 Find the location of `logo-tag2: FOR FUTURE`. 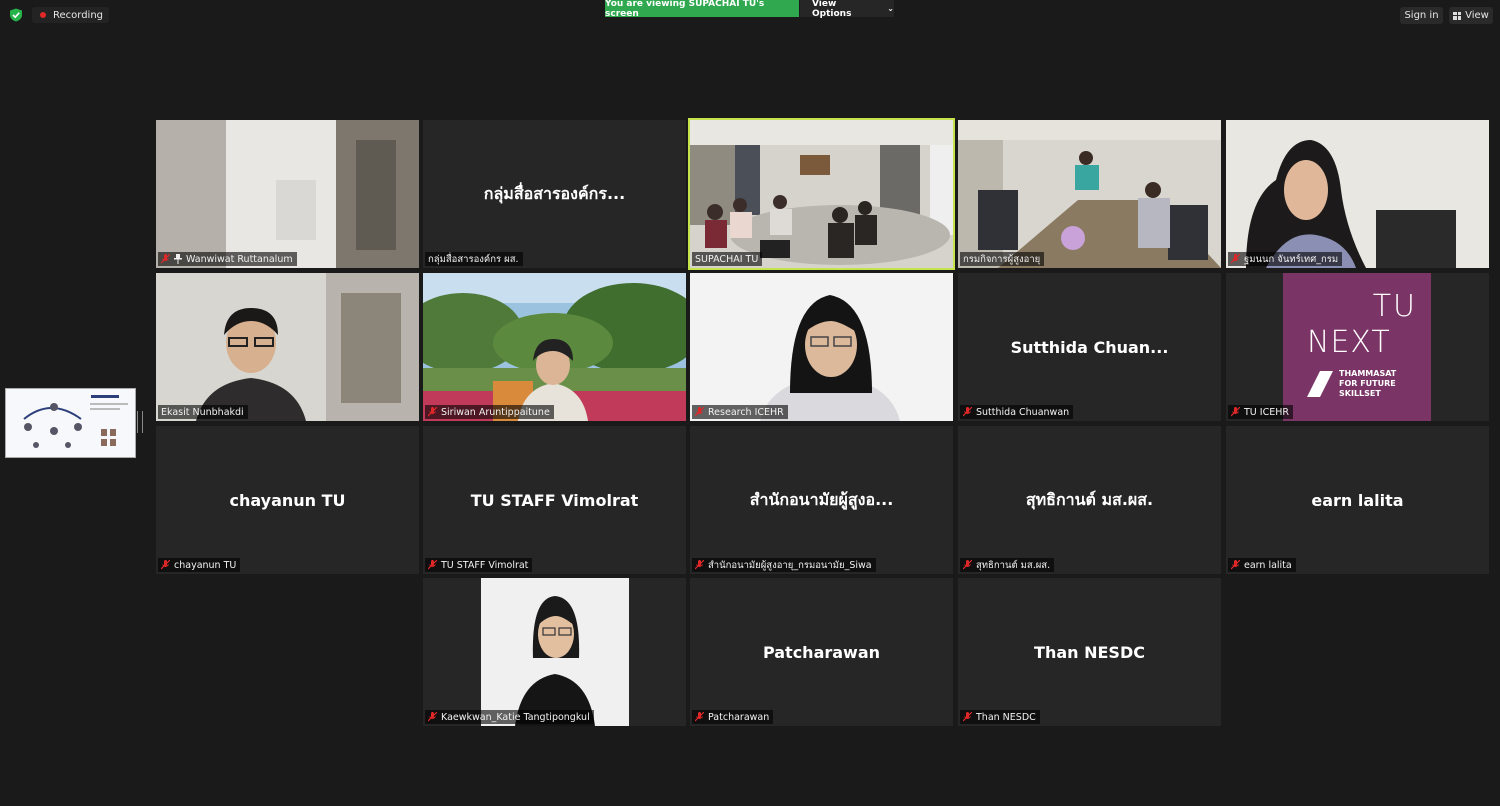

logo-tag2: FOR FUTURE is located at coordinates (1367, 383).